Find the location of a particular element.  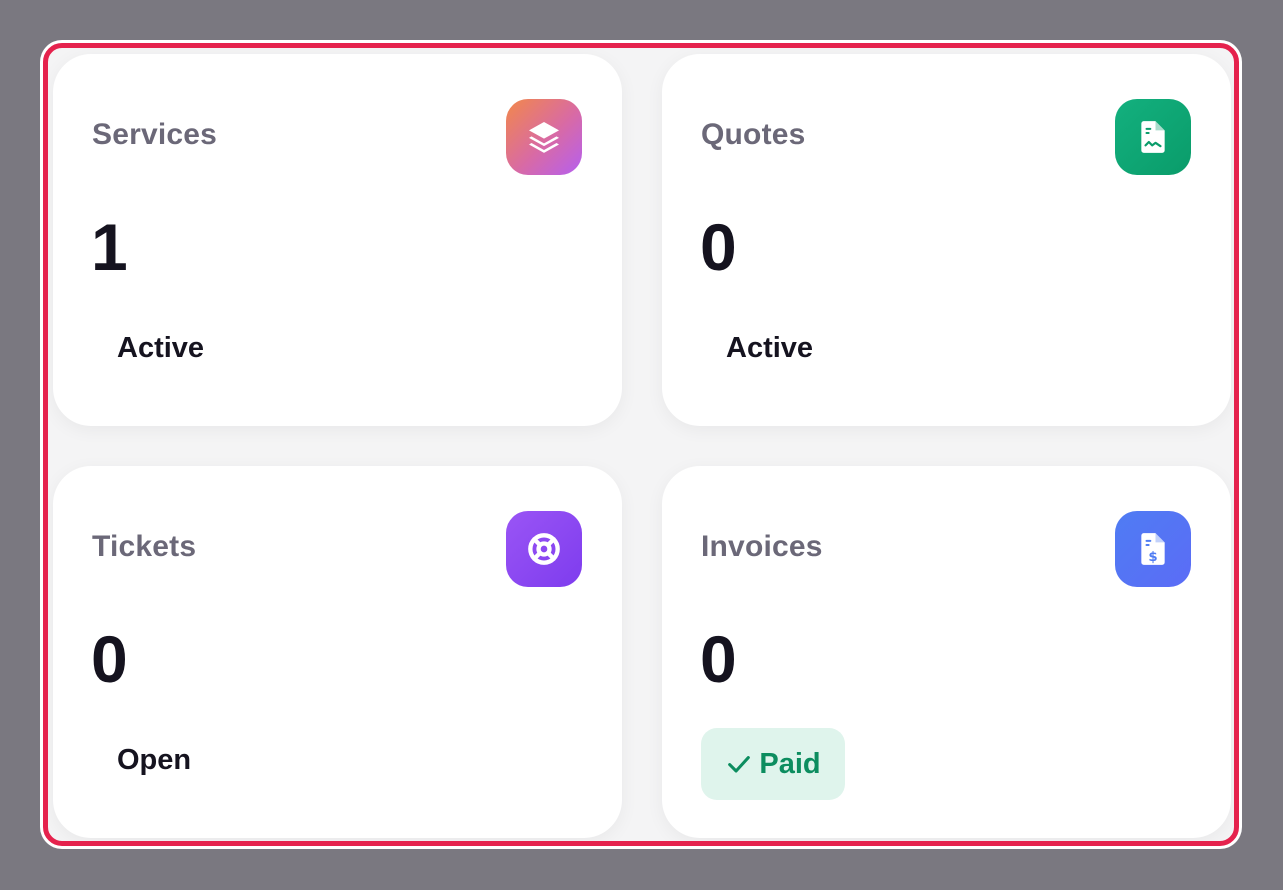

quotes-status: Active is located at coordinates (770, 348).